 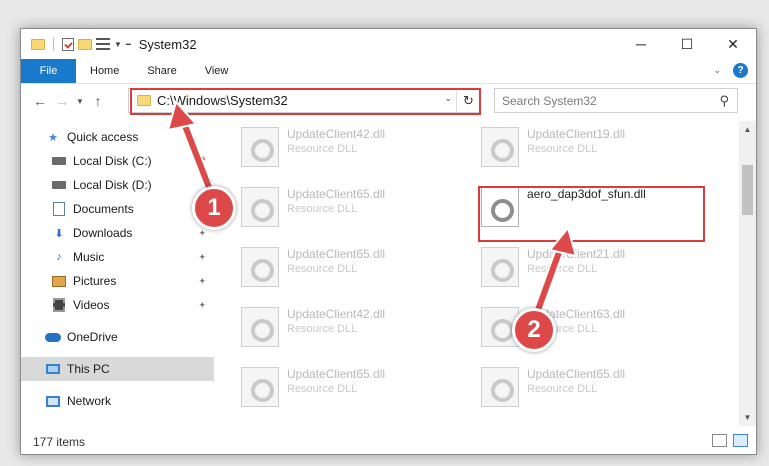 I want to click on file-item: UpdateClient19.dll Resource DLL, so click(x=591, y=149).